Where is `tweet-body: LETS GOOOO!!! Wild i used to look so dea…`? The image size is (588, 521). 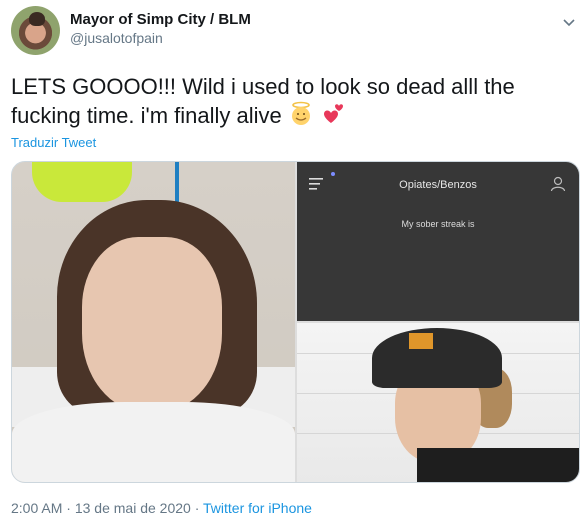 tweet-body: LETS GOOOO!!! Wild i used to look so dea… is located at coordinates (263, 101).